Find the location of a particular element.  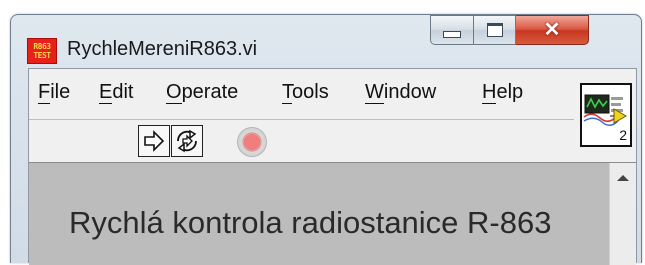

menu-edit: Edit is located at coordinates (116, 92).